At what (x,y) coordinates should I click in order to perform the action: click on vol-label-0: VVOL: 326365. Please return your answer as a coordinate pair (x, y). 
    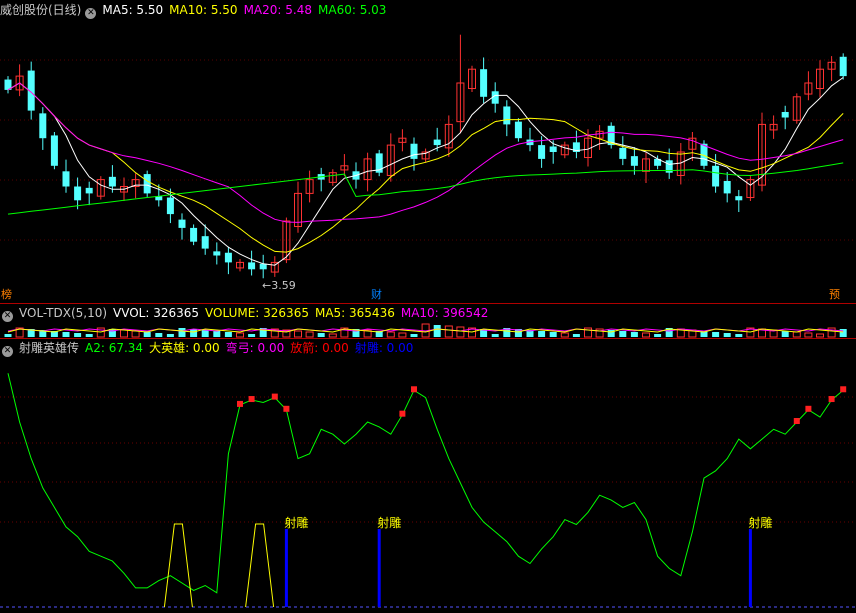
    Looking at the image, I should click on (156, 313).